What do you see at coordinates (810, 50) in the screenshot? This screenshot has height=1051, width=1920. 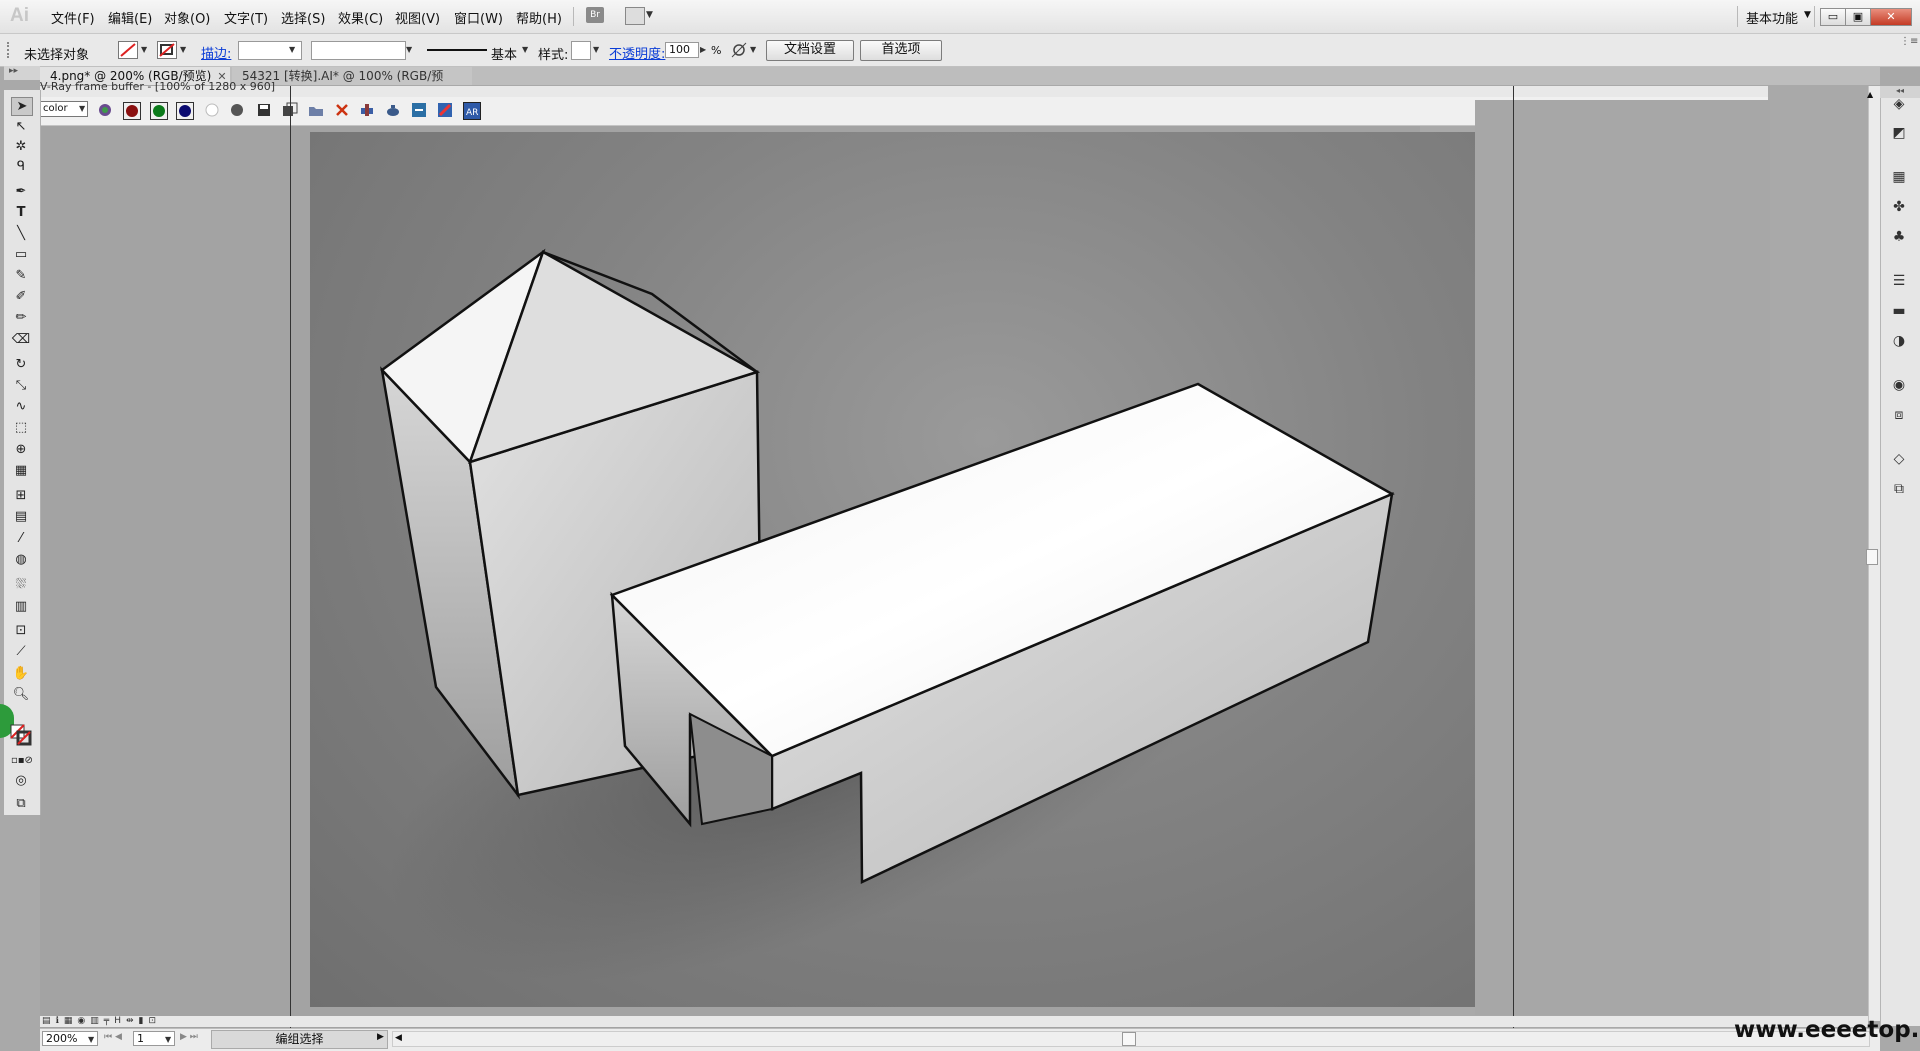 I see `document-setup-button: 文档设置` at bounding box center [810, 50].